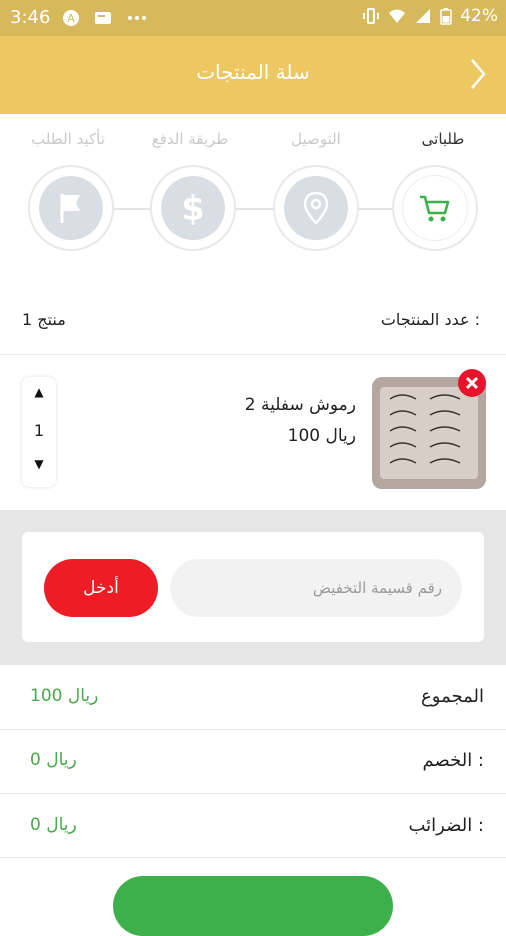  I want to click on step-label-payment: طريقة الدفع, so click(190, 139).